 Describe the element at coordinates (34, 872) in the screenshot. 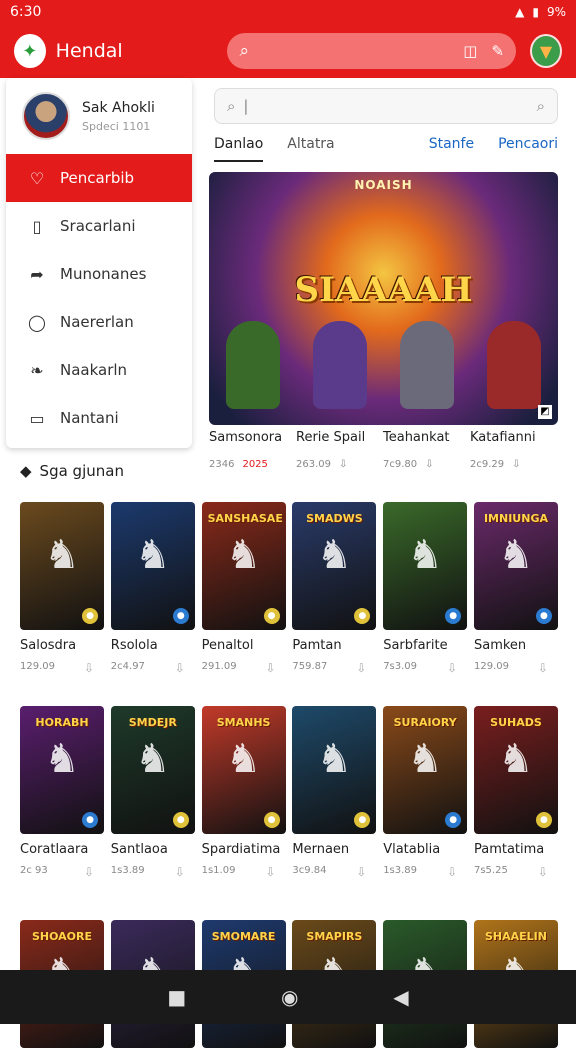

I see `game-meta: 2c 93` at that location.